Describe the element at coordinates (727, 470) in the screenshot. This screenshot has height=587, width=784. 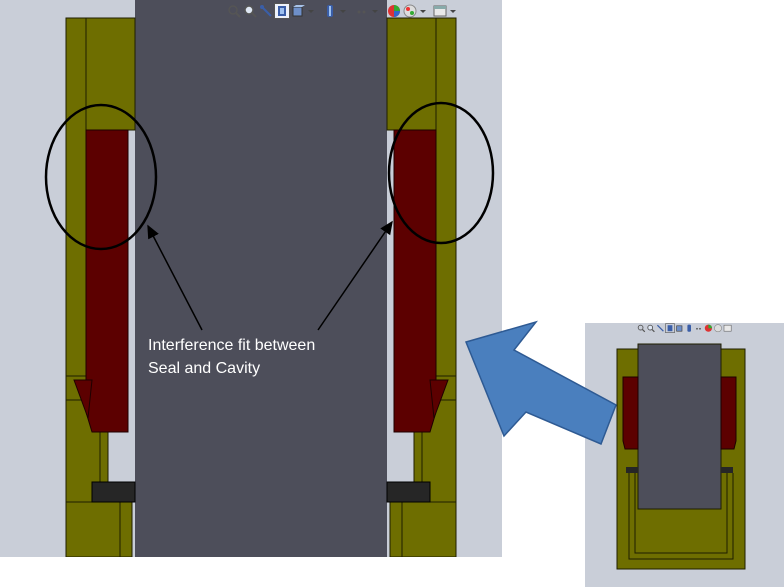
I see `right-backup-ring-overview` at that location.